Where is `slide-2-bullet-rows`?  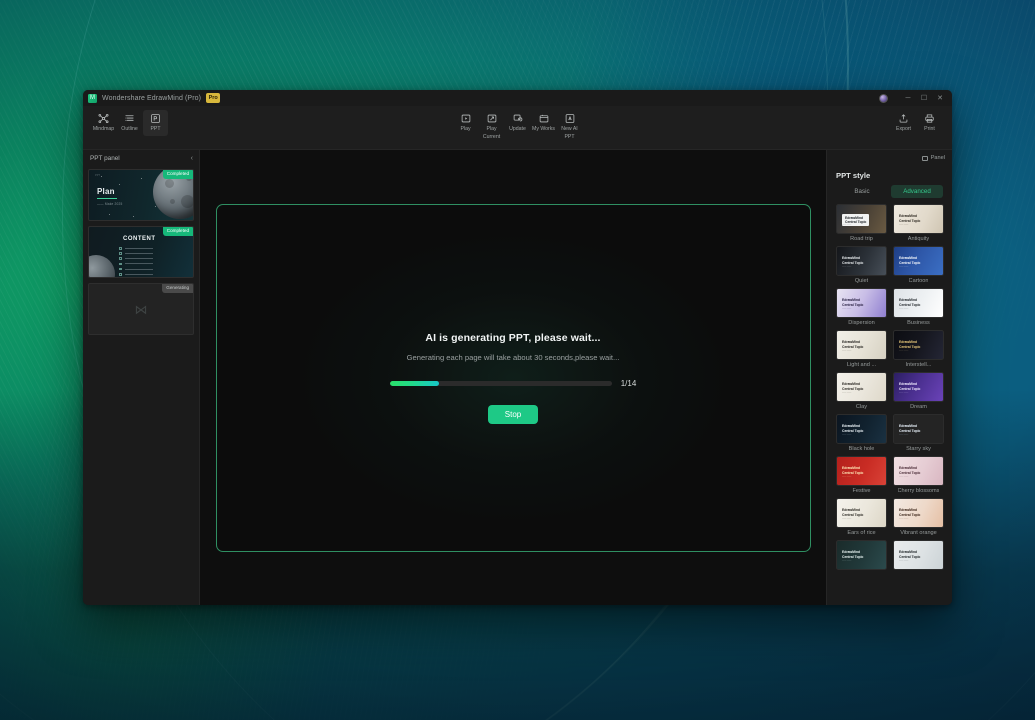
slide-2-bullet-rows is located at coordinates (136, 262).